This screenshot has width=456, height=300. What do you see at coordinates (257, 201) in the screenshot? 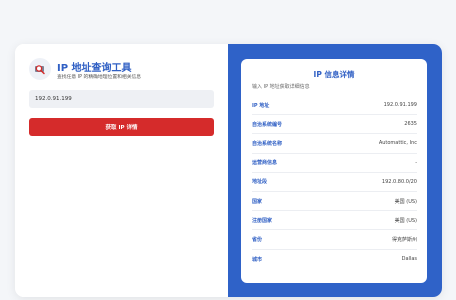
I see `detail-label: 国家` at bounding box center [257, 201].